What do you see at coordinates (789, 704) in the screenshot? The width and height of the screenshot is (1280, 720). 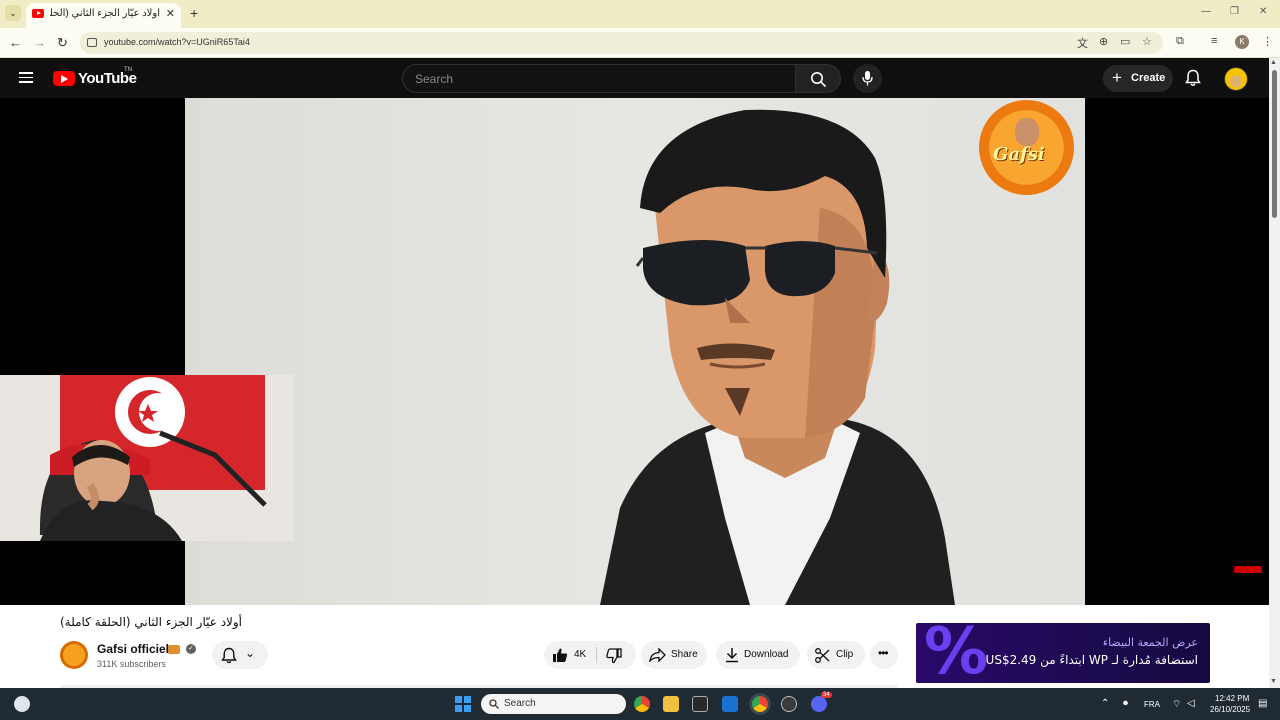 I see `app-icon` at bounding box center [789, 704].